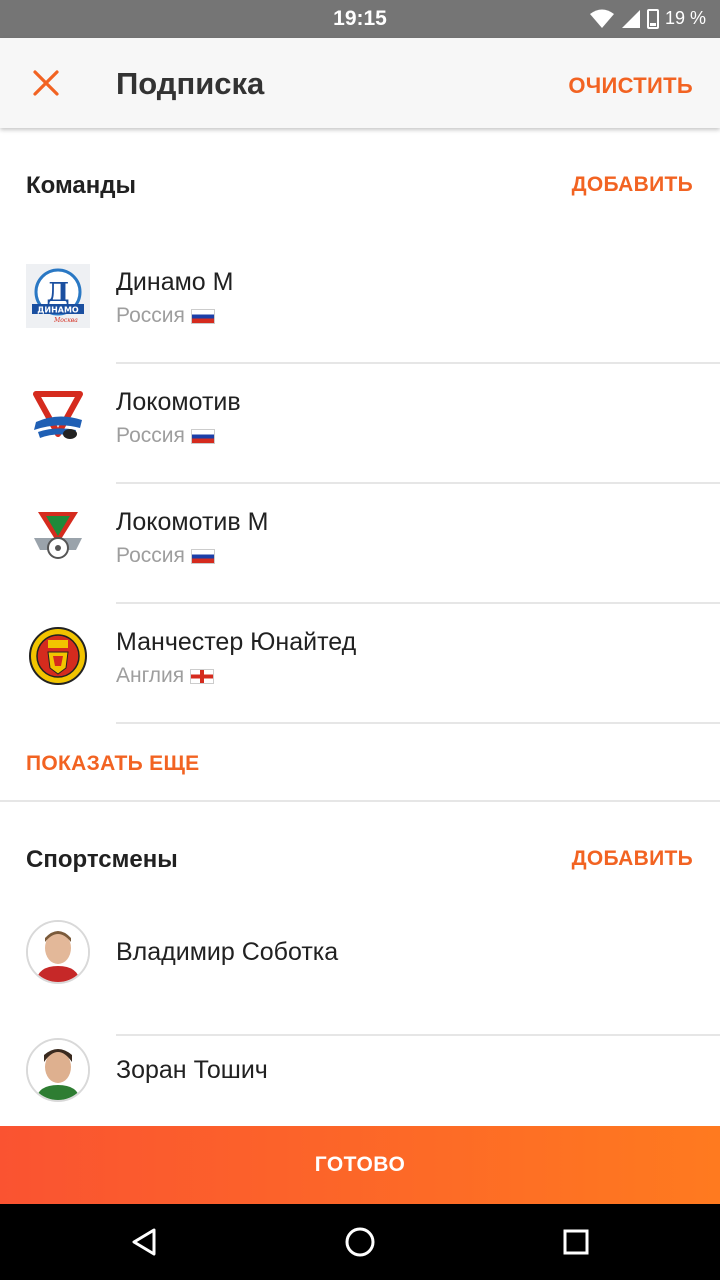  I want to click on athletes-section-title: Спортсмены, so click(102, 859).